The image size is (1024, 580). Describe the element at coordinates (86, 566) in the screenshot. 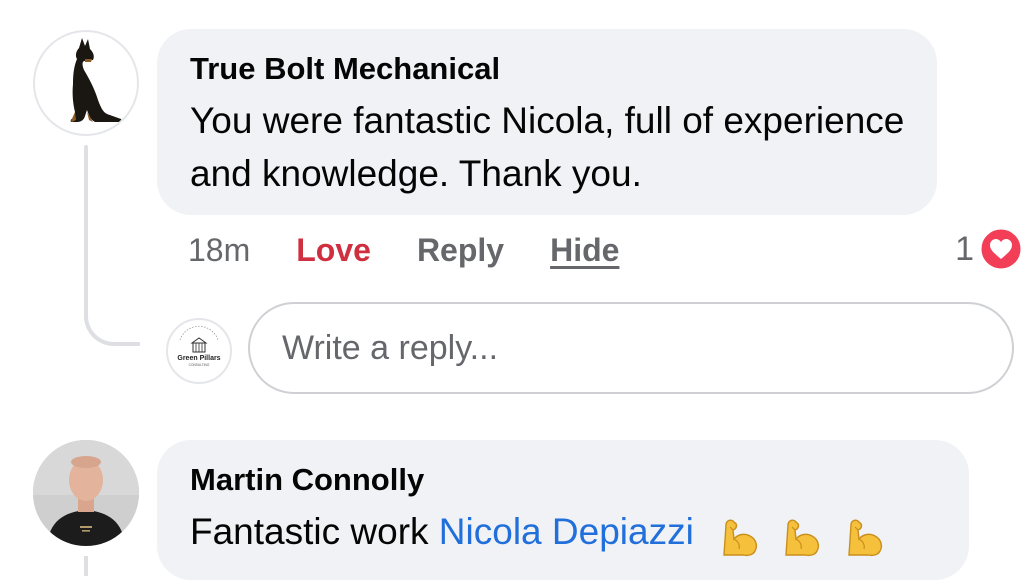

I see `thread-line-lower` at that location.